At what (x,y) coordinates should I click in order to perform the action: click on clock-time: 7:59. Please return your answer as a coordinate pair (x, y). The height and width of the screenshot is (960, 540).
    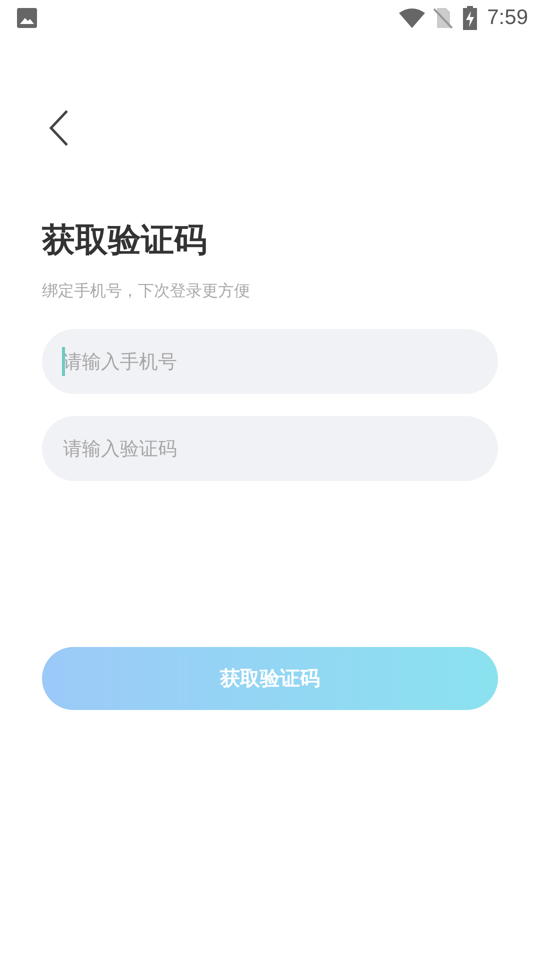
    Looking at the image, I should click on (507, 18).